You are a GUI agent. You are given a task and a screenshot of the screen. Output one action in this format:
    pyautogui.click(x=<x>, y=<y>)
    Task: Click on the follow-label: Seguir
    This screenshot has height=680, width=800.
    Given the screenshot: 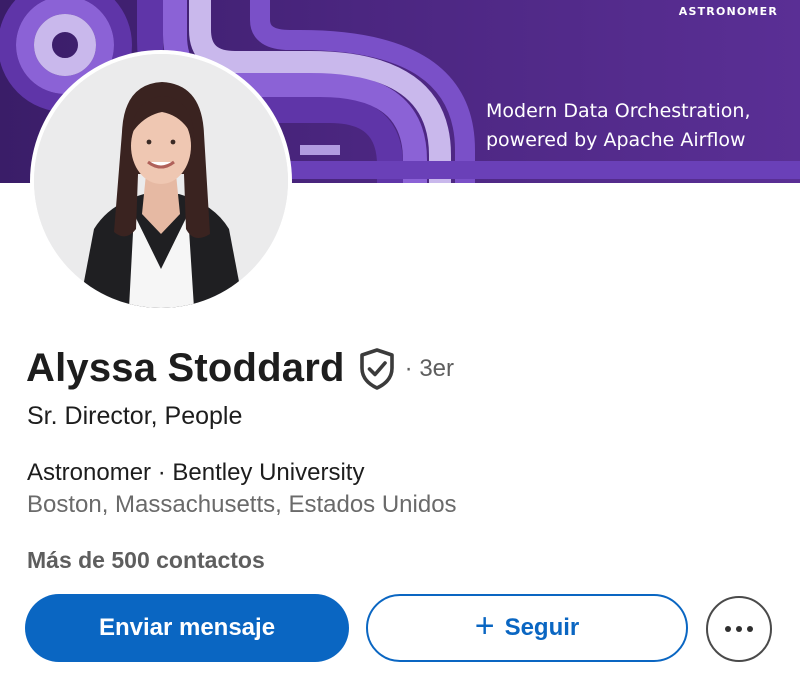 What is the action you would take?
    pyautogui.click(x=542, y=627)
    